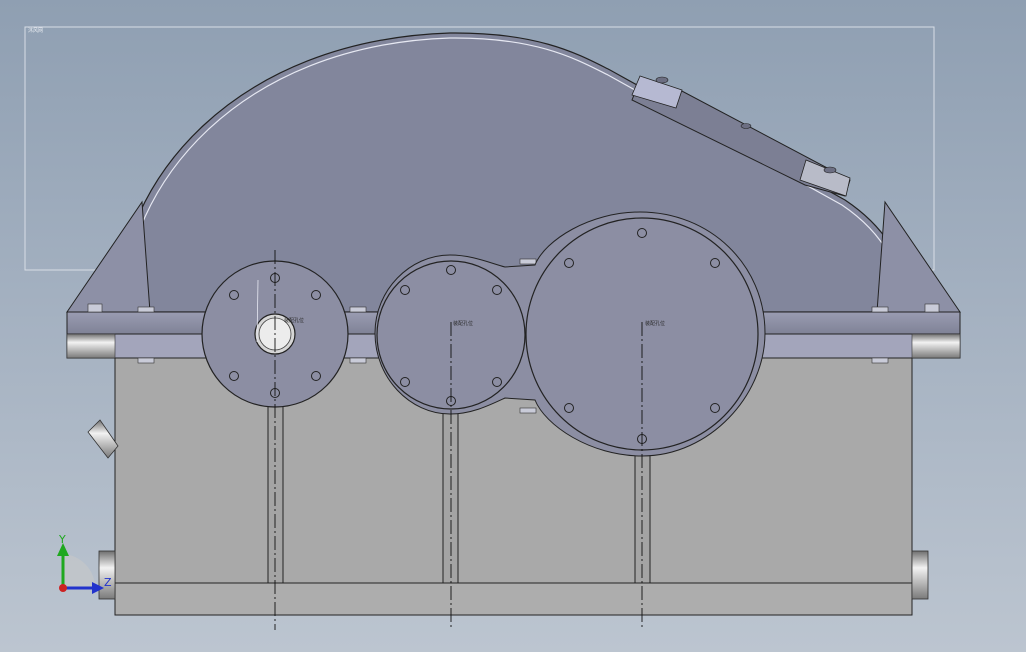 Image resolution: width=1026 pixels, height=652 pixels. I want to click on base-stud-right, so click(920, 575).